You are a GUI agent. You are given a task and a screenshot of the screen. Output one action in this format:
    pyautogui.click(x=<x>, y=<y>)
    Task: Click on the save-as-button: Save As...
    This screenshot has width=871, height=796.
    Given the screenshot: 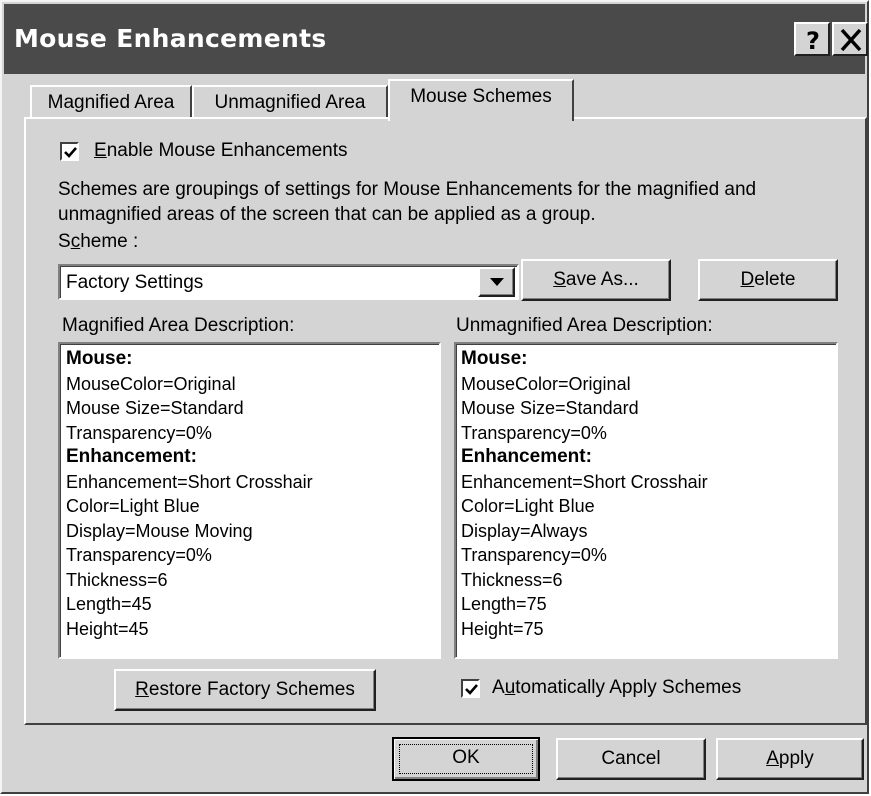 What is the action you would take?
    pyautogui.click(x=596, y=280)
    